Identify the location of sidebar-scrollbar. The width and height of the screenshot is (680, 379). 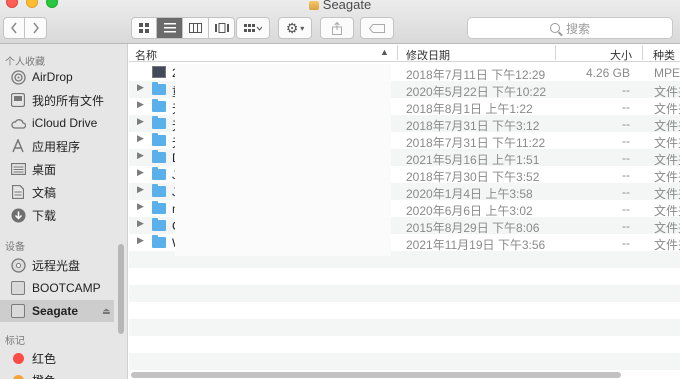
(121, 289).